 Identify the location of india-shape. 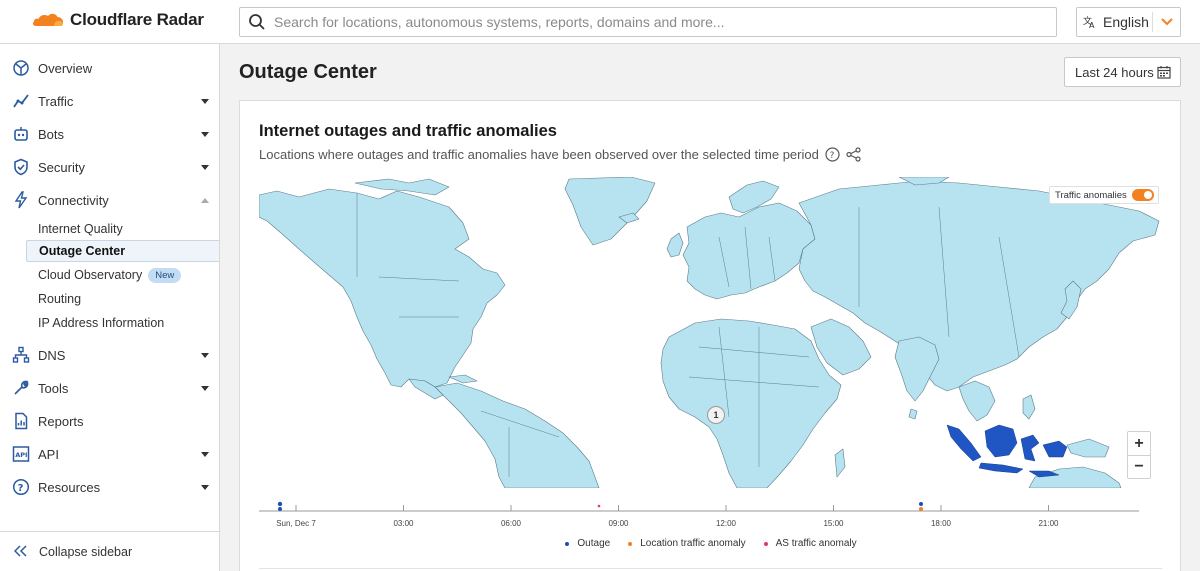
(917, 369).